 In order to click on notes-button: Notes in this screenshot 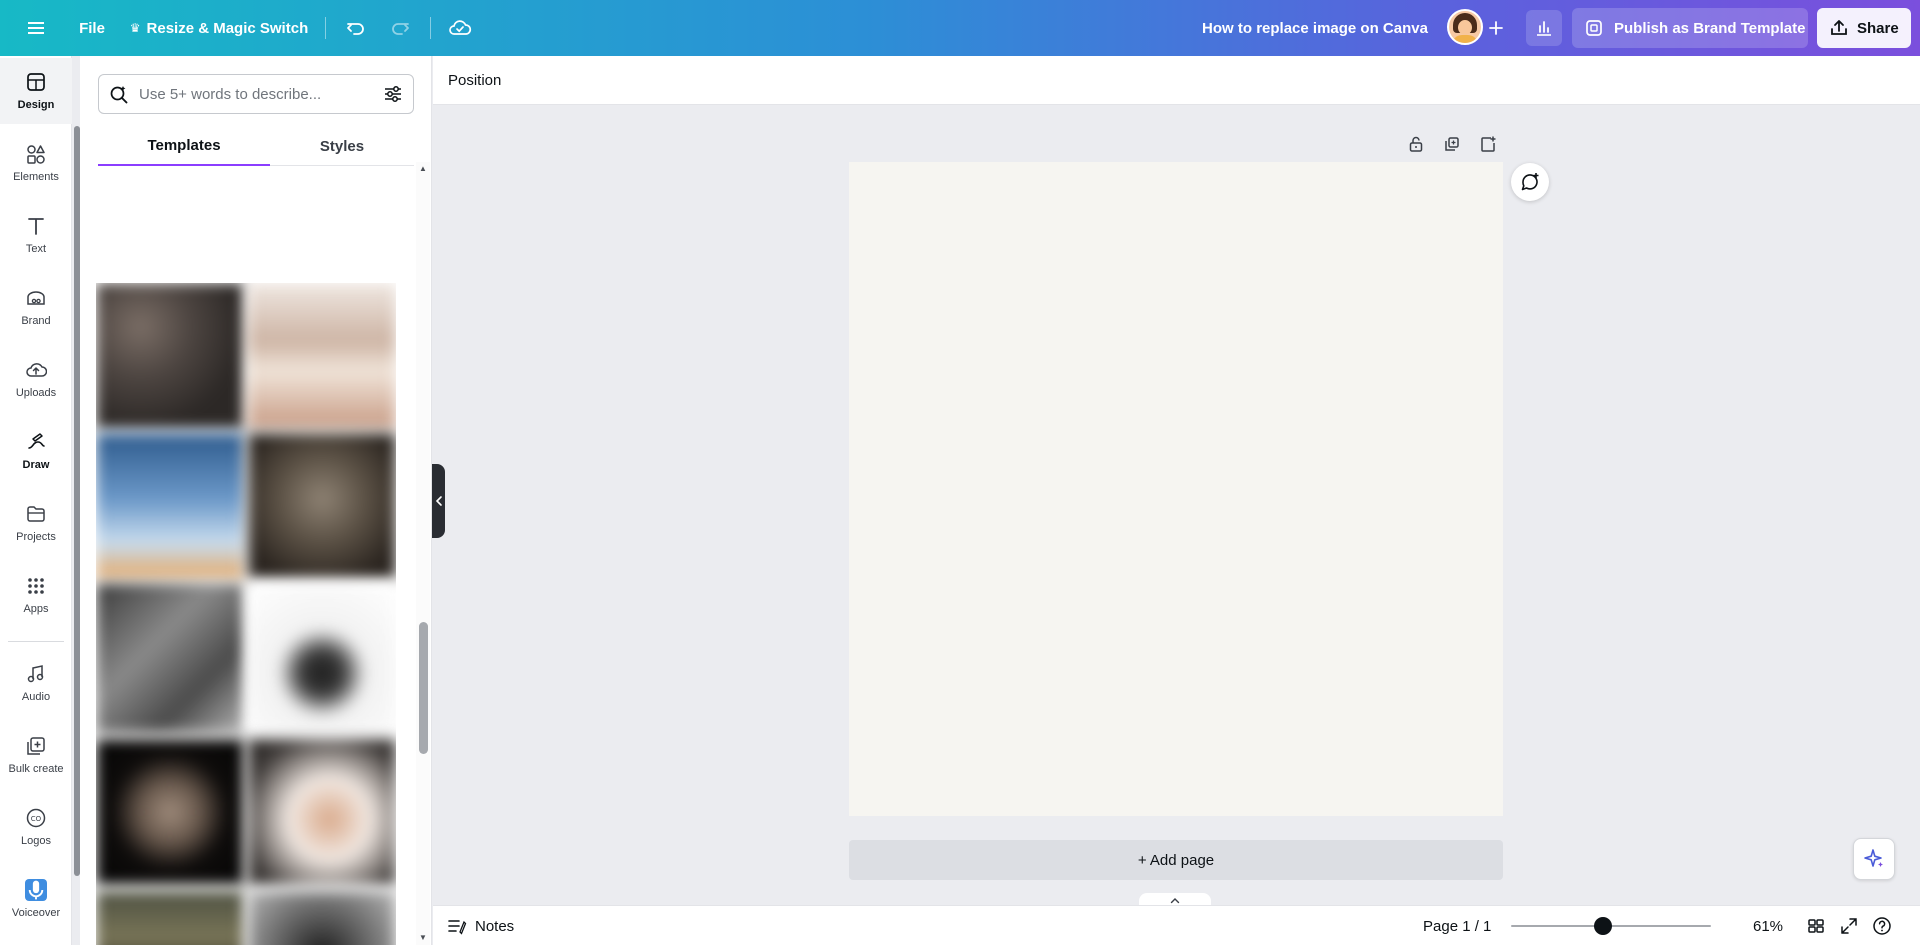, I will do `click(480, 925)`.